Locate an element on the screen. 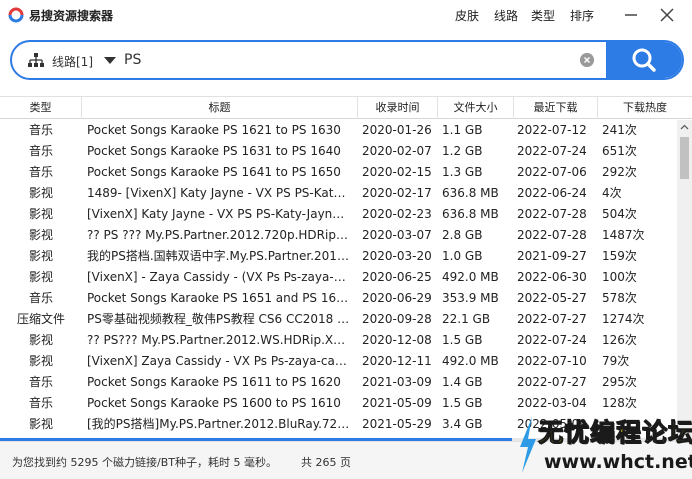  watermark-main-text: 无忧编程论坛 is located at coordinates (614, 433).